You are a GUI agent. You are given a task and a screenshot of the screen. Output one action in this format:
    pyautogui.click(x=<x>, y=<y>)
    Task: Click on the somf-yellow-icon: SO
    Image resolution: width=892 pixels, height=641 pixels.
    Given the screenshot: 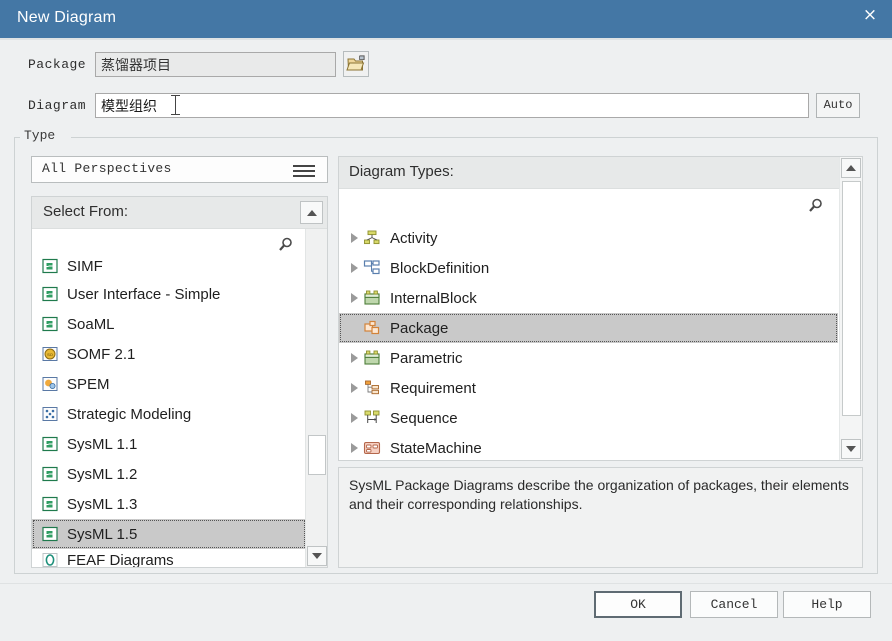 What is the action you would take?
    pyautogui.click(x=50, y=354)
    